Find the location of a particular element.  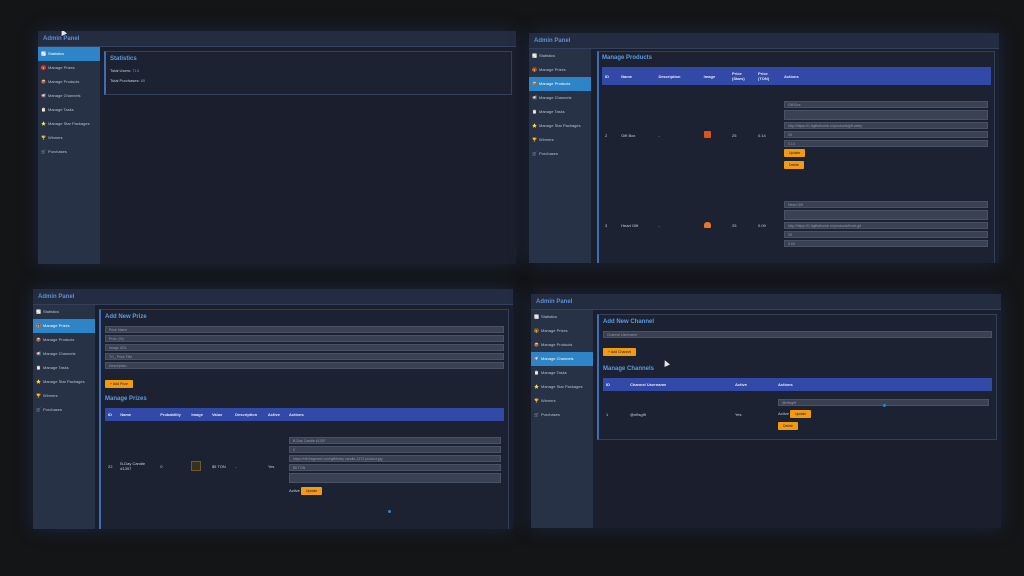

prize-probability-edit: 0 is located at coordinates (395, 449).